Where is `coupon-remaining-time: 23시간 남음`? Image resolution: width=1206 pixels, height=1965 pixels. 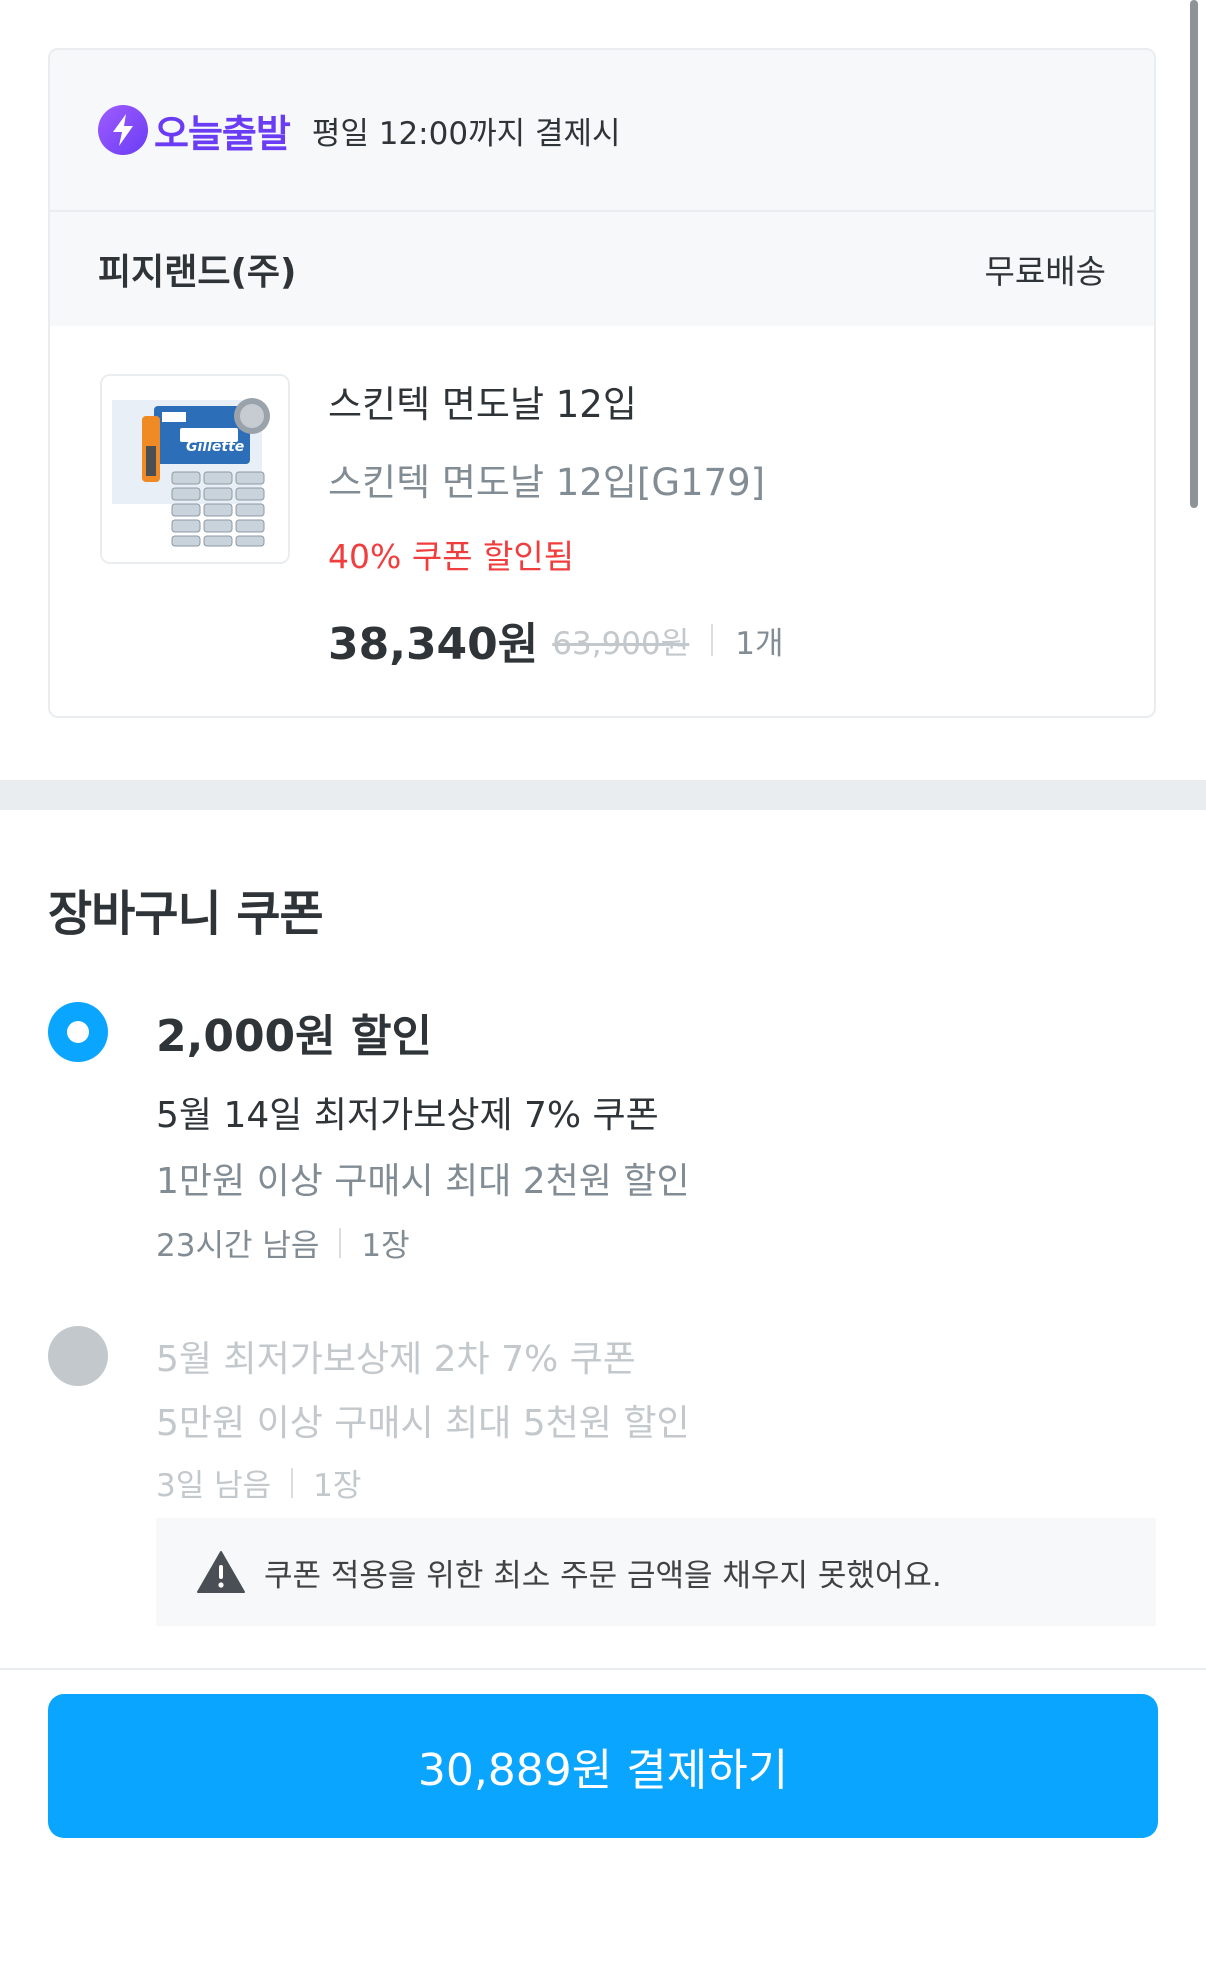
coupon-remaining-time: 23시간 남음 is located at coordinates (238, 1246).